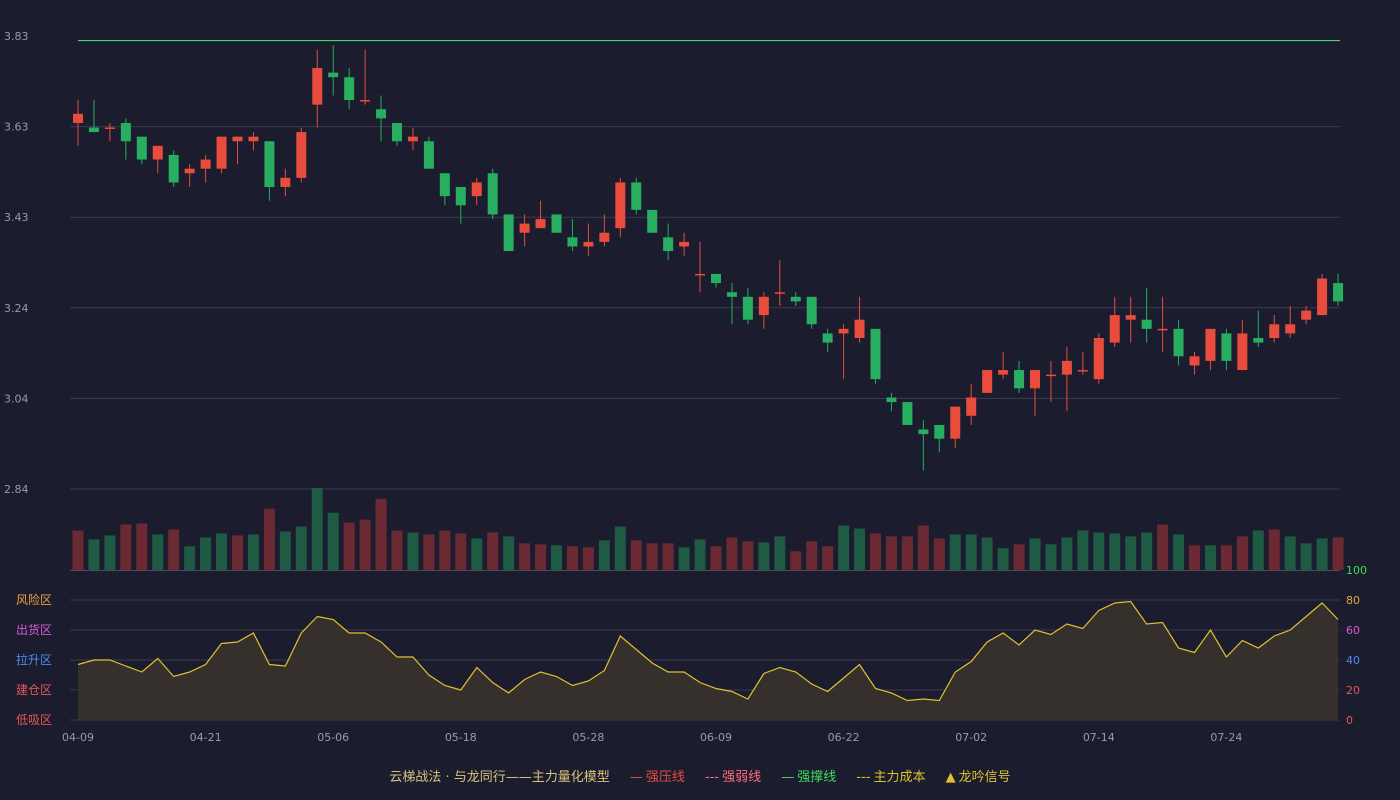  I want to click on legend-label: 强弱线, so click(742, 777).